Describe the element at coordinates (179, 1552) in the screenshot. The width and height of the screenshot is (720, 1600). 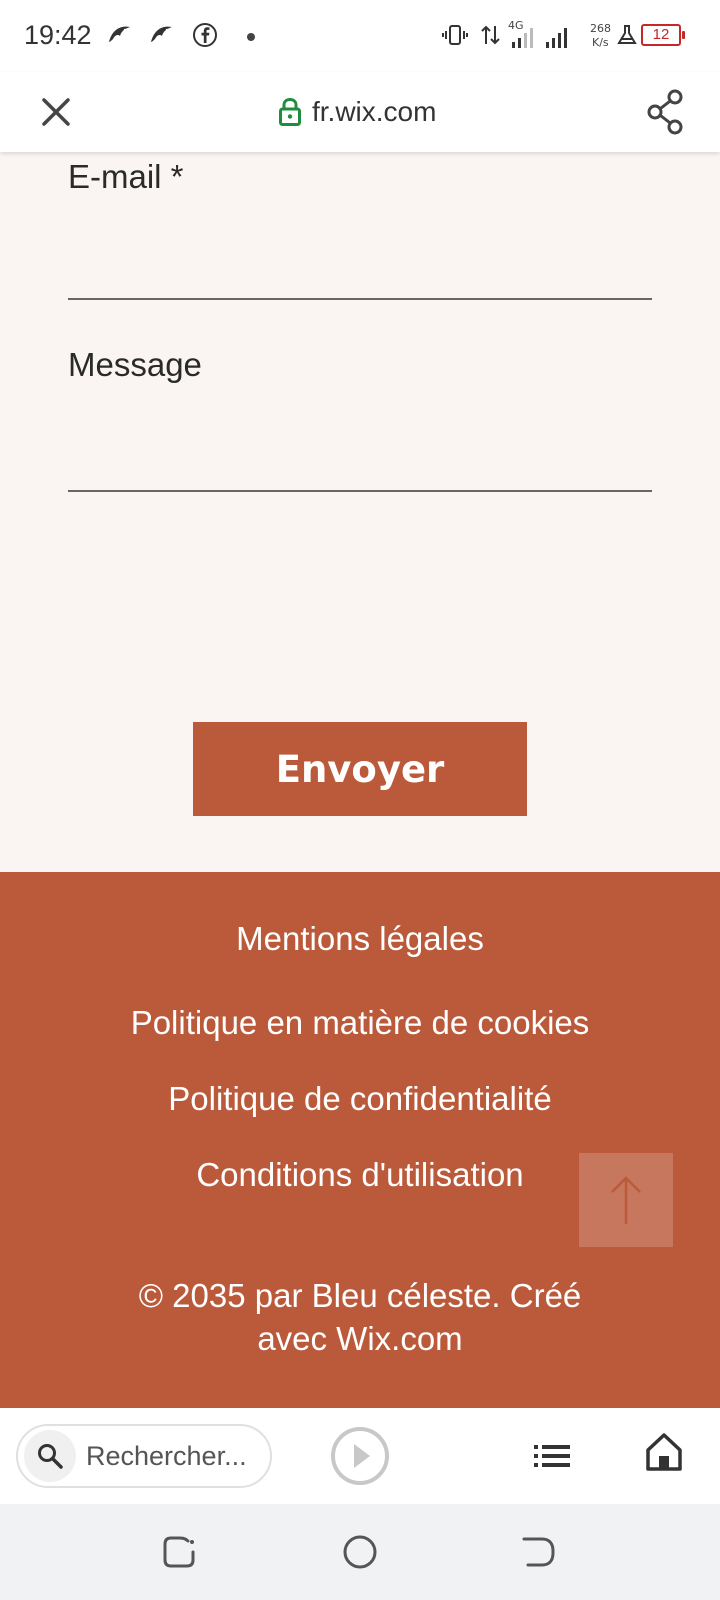
I see `recent-apps-icon` at that location.